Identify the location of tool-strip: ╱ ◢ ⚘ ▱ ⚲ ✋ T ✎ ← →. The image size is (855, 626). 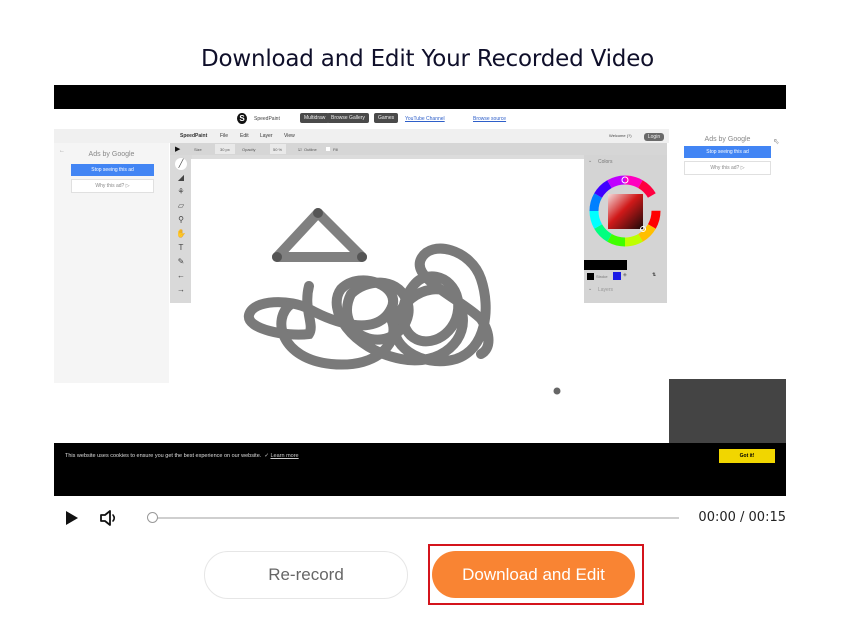
(181, 229).